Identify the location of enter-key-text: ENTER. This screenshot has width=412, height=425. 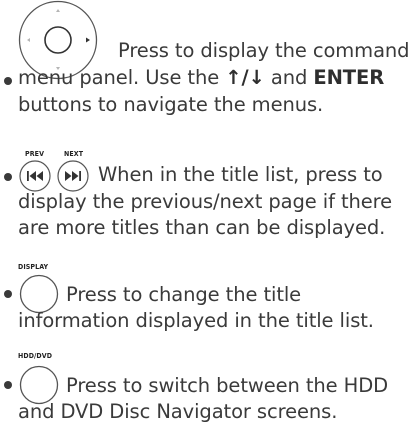
(349, 77).